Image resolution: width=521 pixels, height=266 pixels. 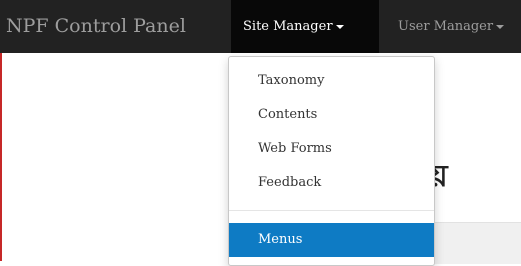 I want to click on menu-item-web-forms: Web Forms, so click(x=331, y=148).